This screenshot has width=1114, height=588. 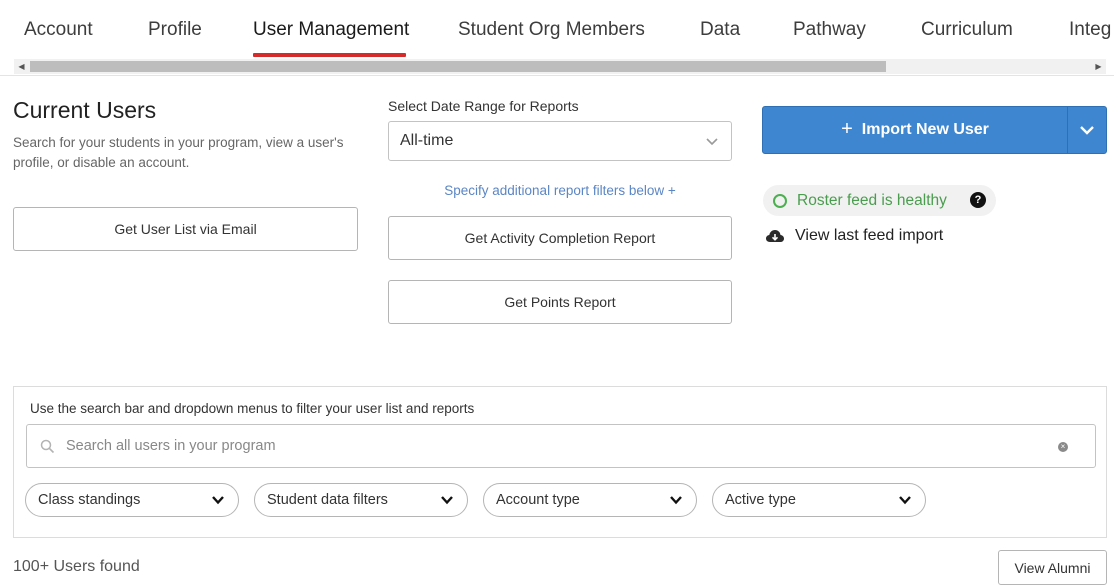 I want to click on activity-completion-report-button: Get Activity Completion Report, so click(x=560, y=238).